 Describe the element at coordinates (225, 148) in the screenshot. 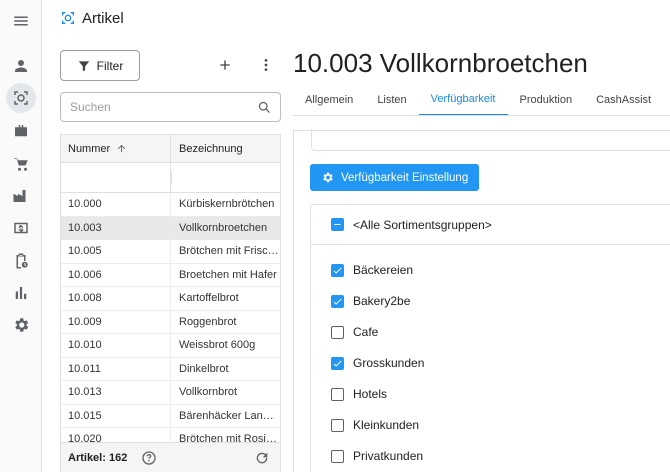

I see `column-header-name: Bezeichnung` at that location.